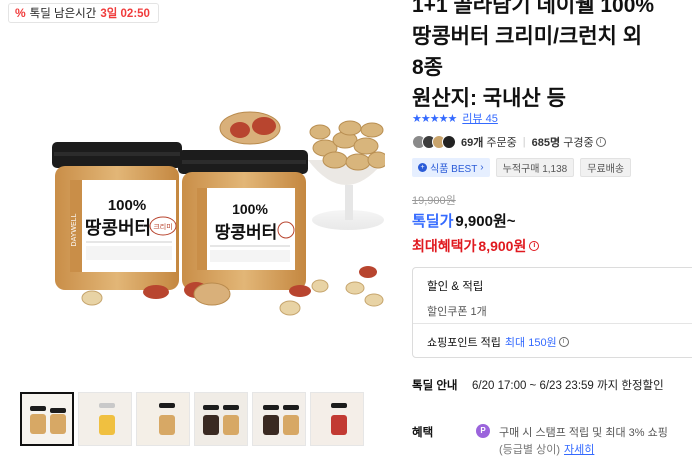  I want to click on orders-count: 69개, so click(472, 143).